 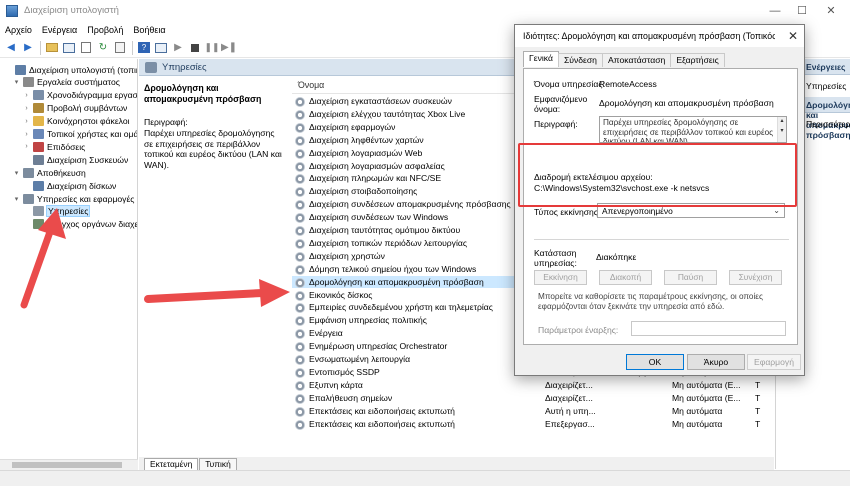 I want to click on start-params-input, so click(x=708, y=328).